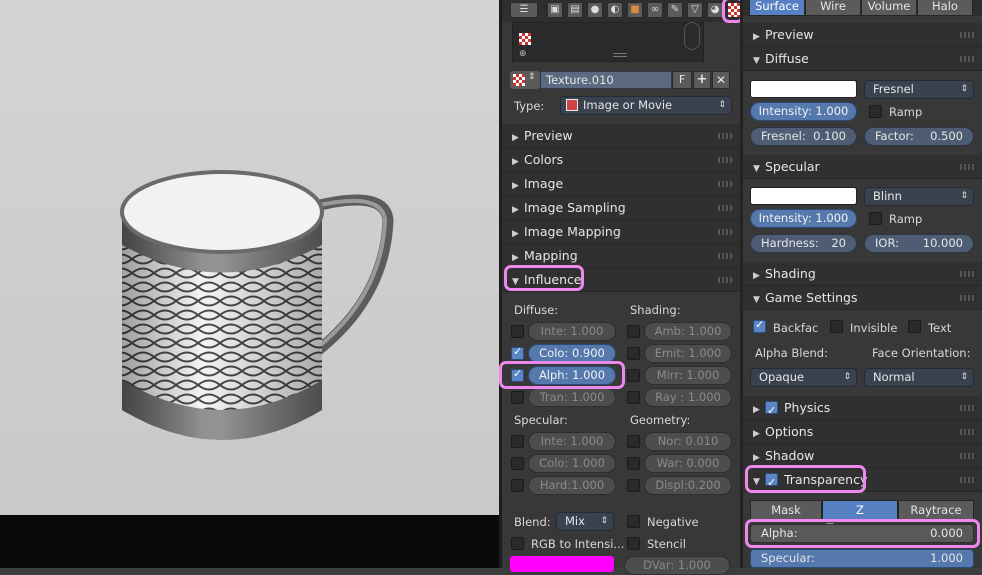 This screenshot has width=982, height=575. What do you see at coordinates (777, 8) in the screenshot?
I see `tab-surface: Surface` at bounding box center [777, 8].